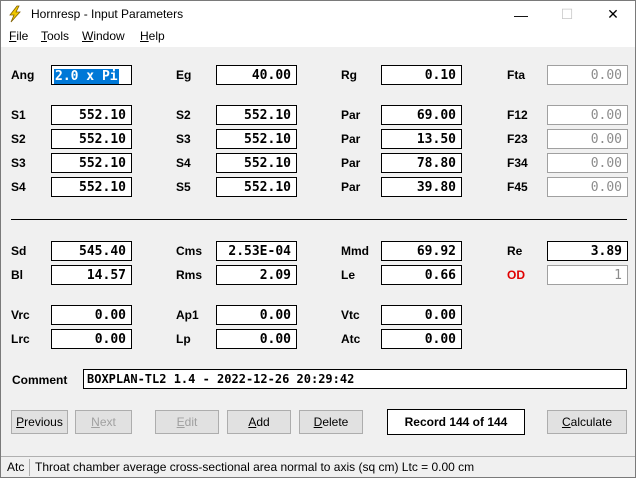 Image resolution: width=636 pixels, height=478 pixels. What do you see at coordinates (103, 36) in the screenshot?
I see `menu-window: Window` at bounding box center [103, 36].